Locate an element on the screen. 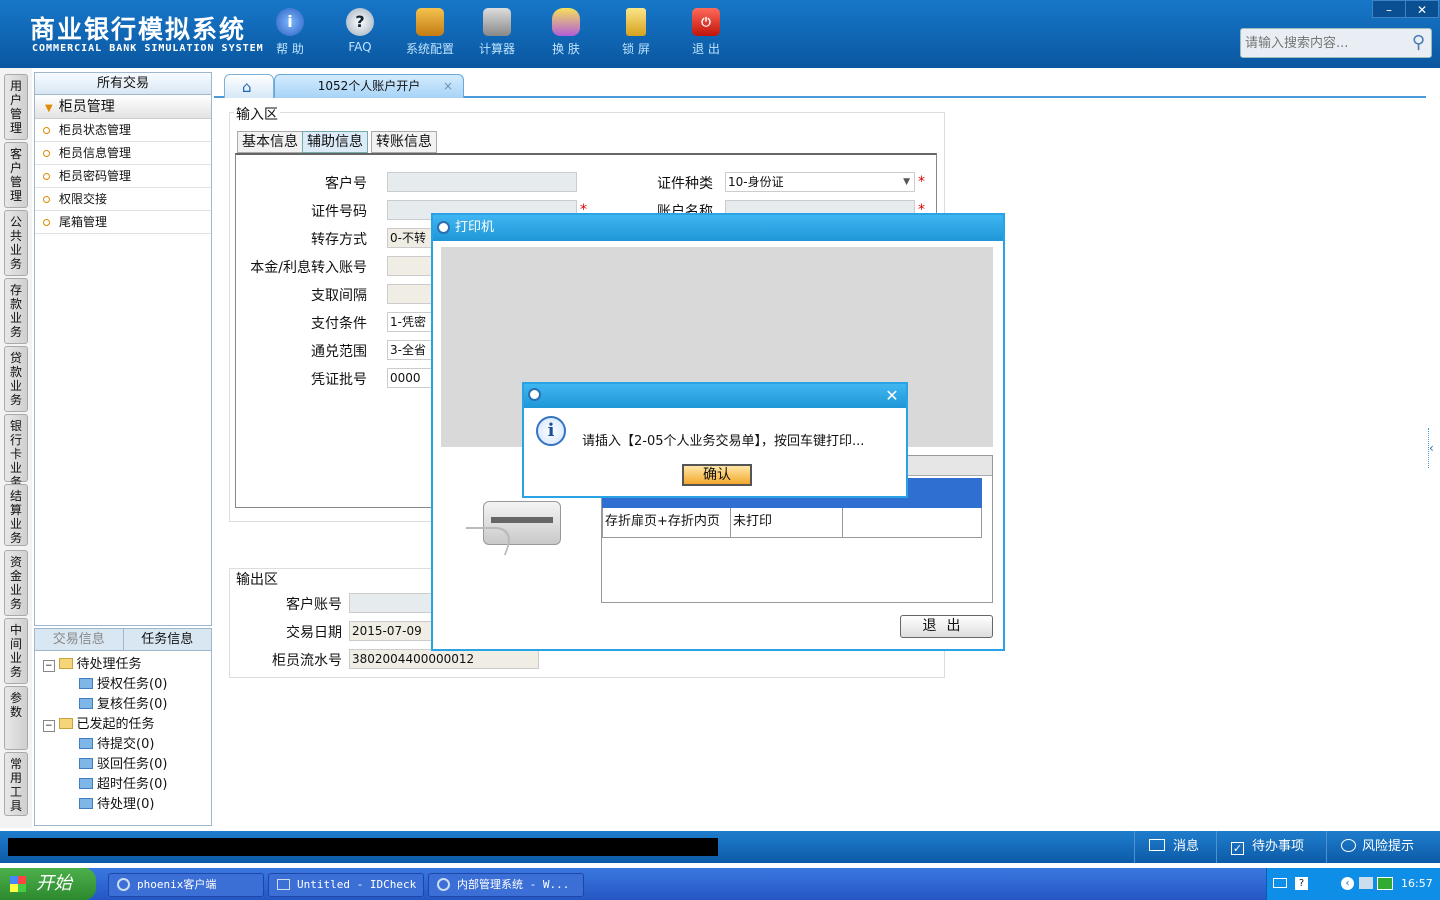 The width and height of the screenshot is (1440, 900). subtab-auxiliary-info: 辅助信息 is located at coordinates (335, 142).